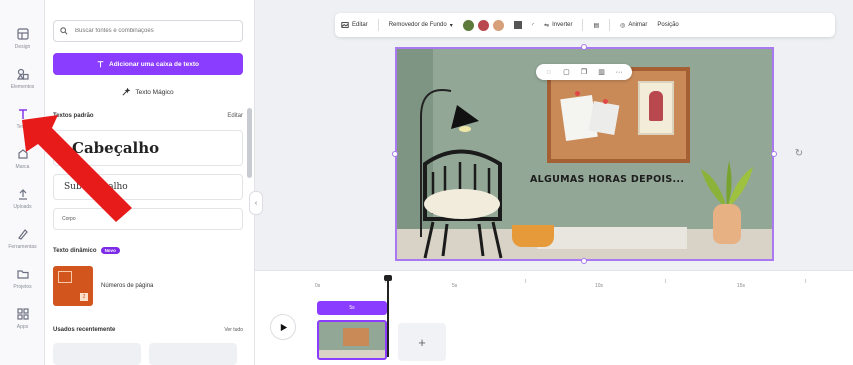  I want to click on page-numbers-item: 2 Números de página, so click(148, 286).